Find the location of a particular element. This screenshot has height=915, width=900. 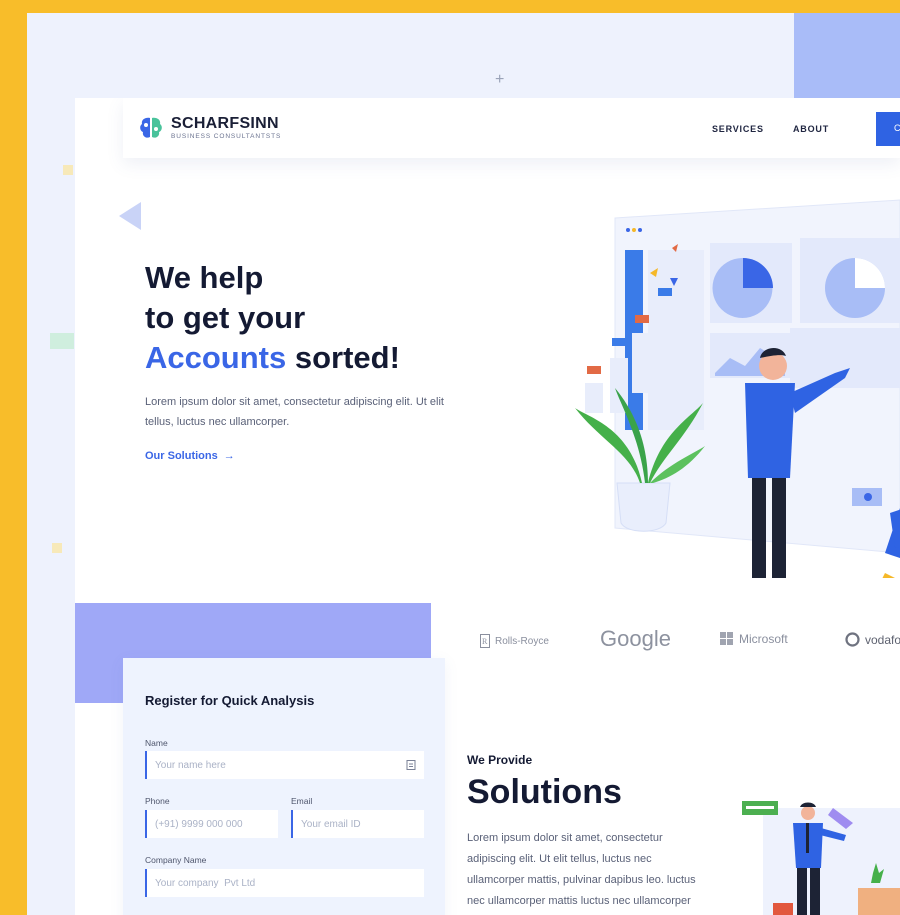

brain-logo-icon is located at coordinates (151, 127).